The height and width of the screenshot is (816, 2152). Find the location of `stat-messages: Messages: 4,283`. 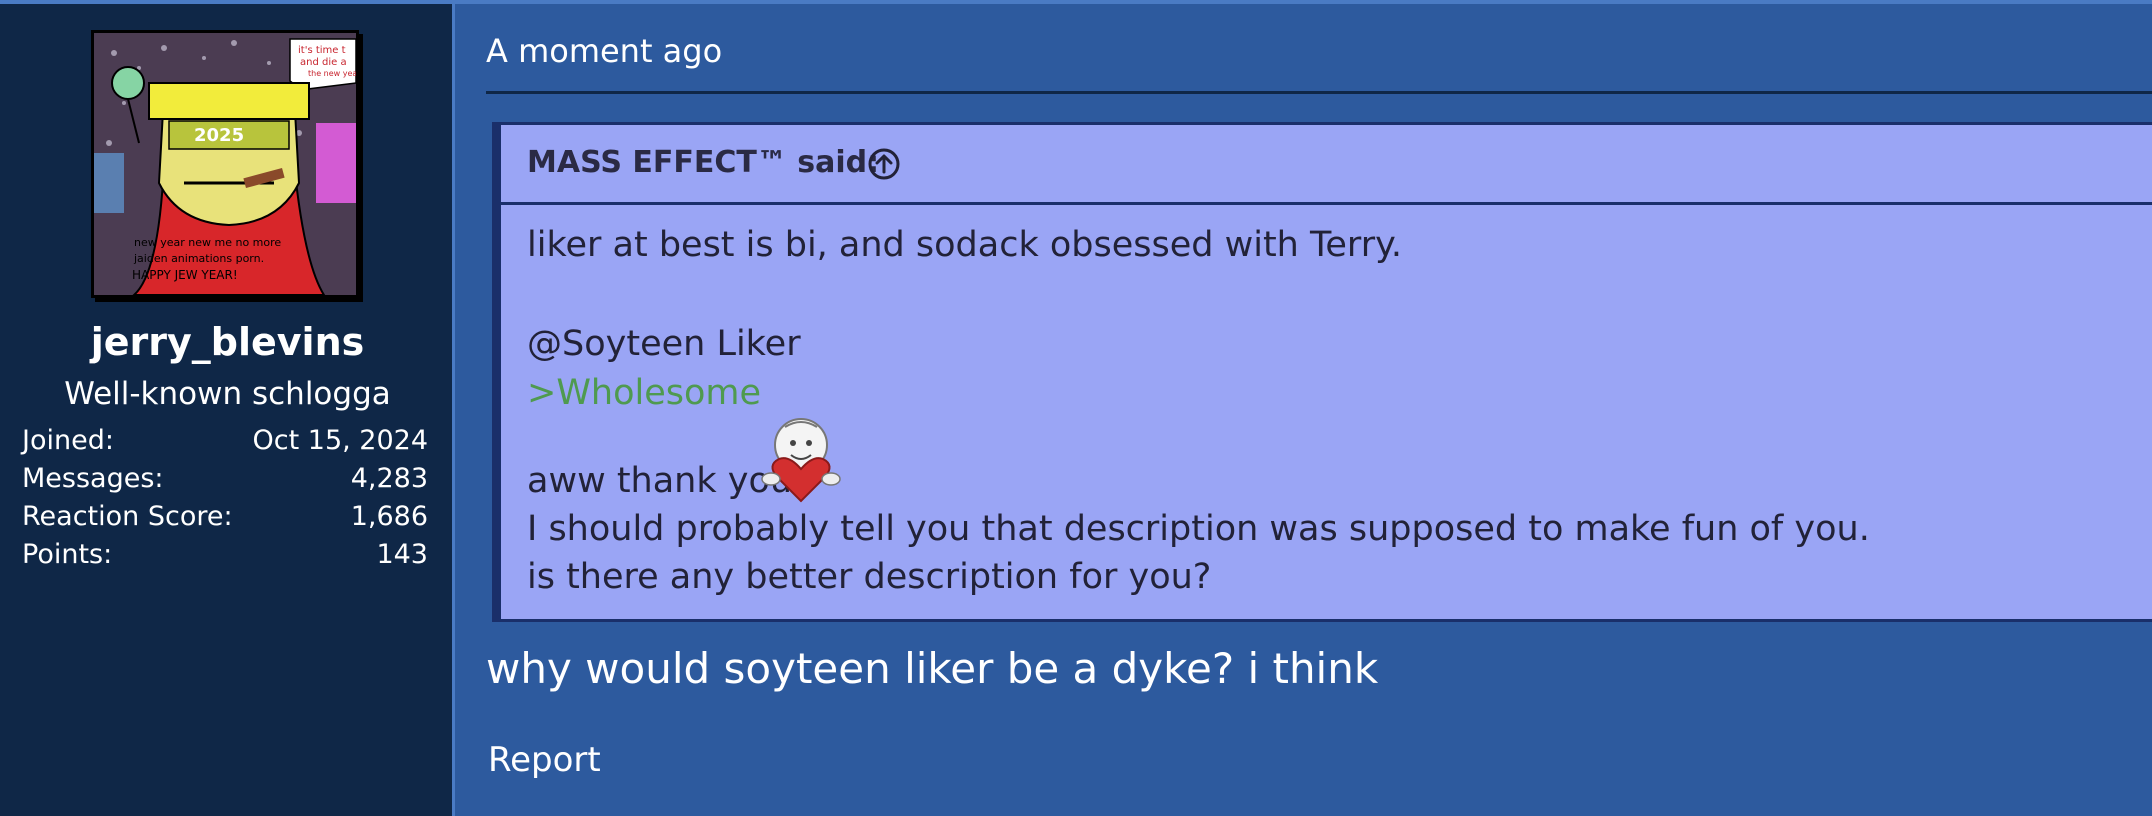

stat-messages: Messages: 4,283 is located at coordinates (225, 481).